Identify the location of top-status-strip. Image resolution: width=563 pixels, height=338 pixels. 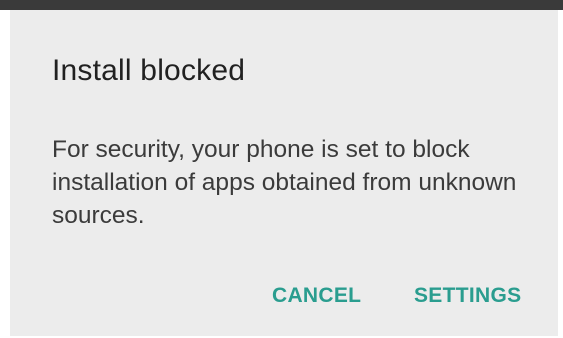
(281, 5).